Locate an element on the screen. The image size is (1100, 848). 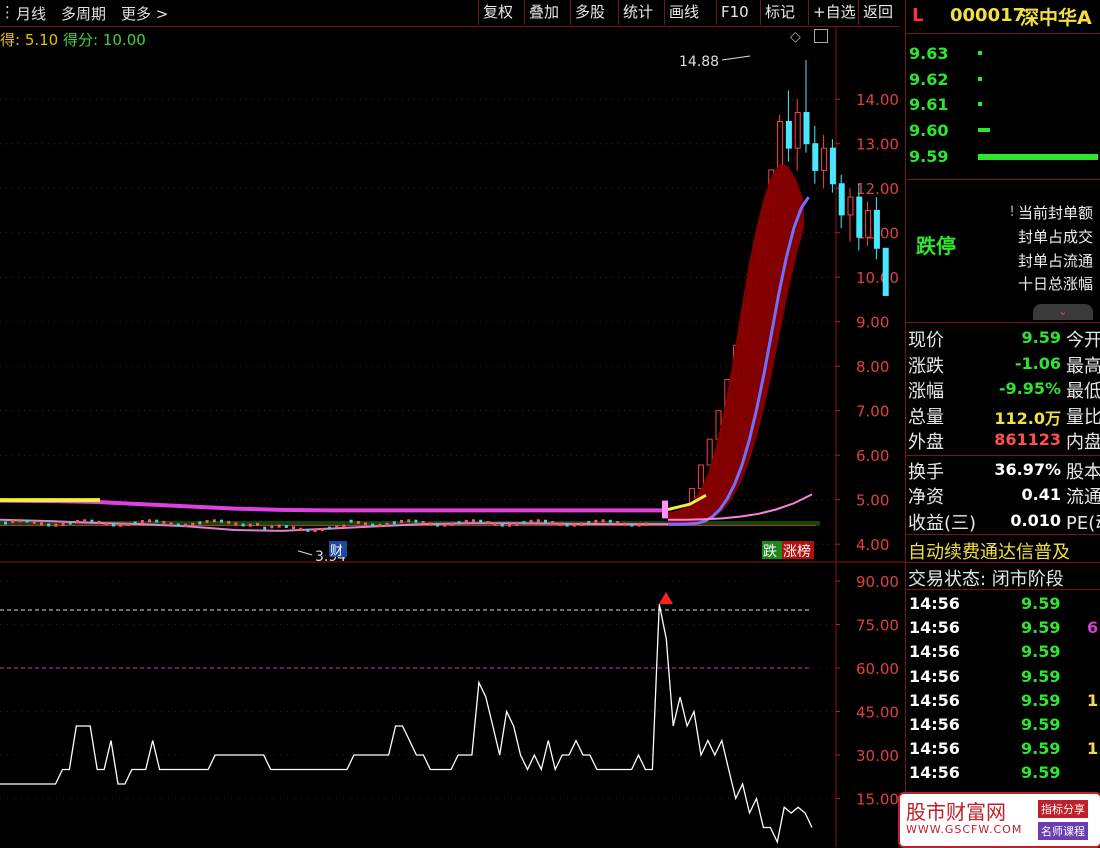
multi-stock-button: 多股 is located at coordinates (589, 12).